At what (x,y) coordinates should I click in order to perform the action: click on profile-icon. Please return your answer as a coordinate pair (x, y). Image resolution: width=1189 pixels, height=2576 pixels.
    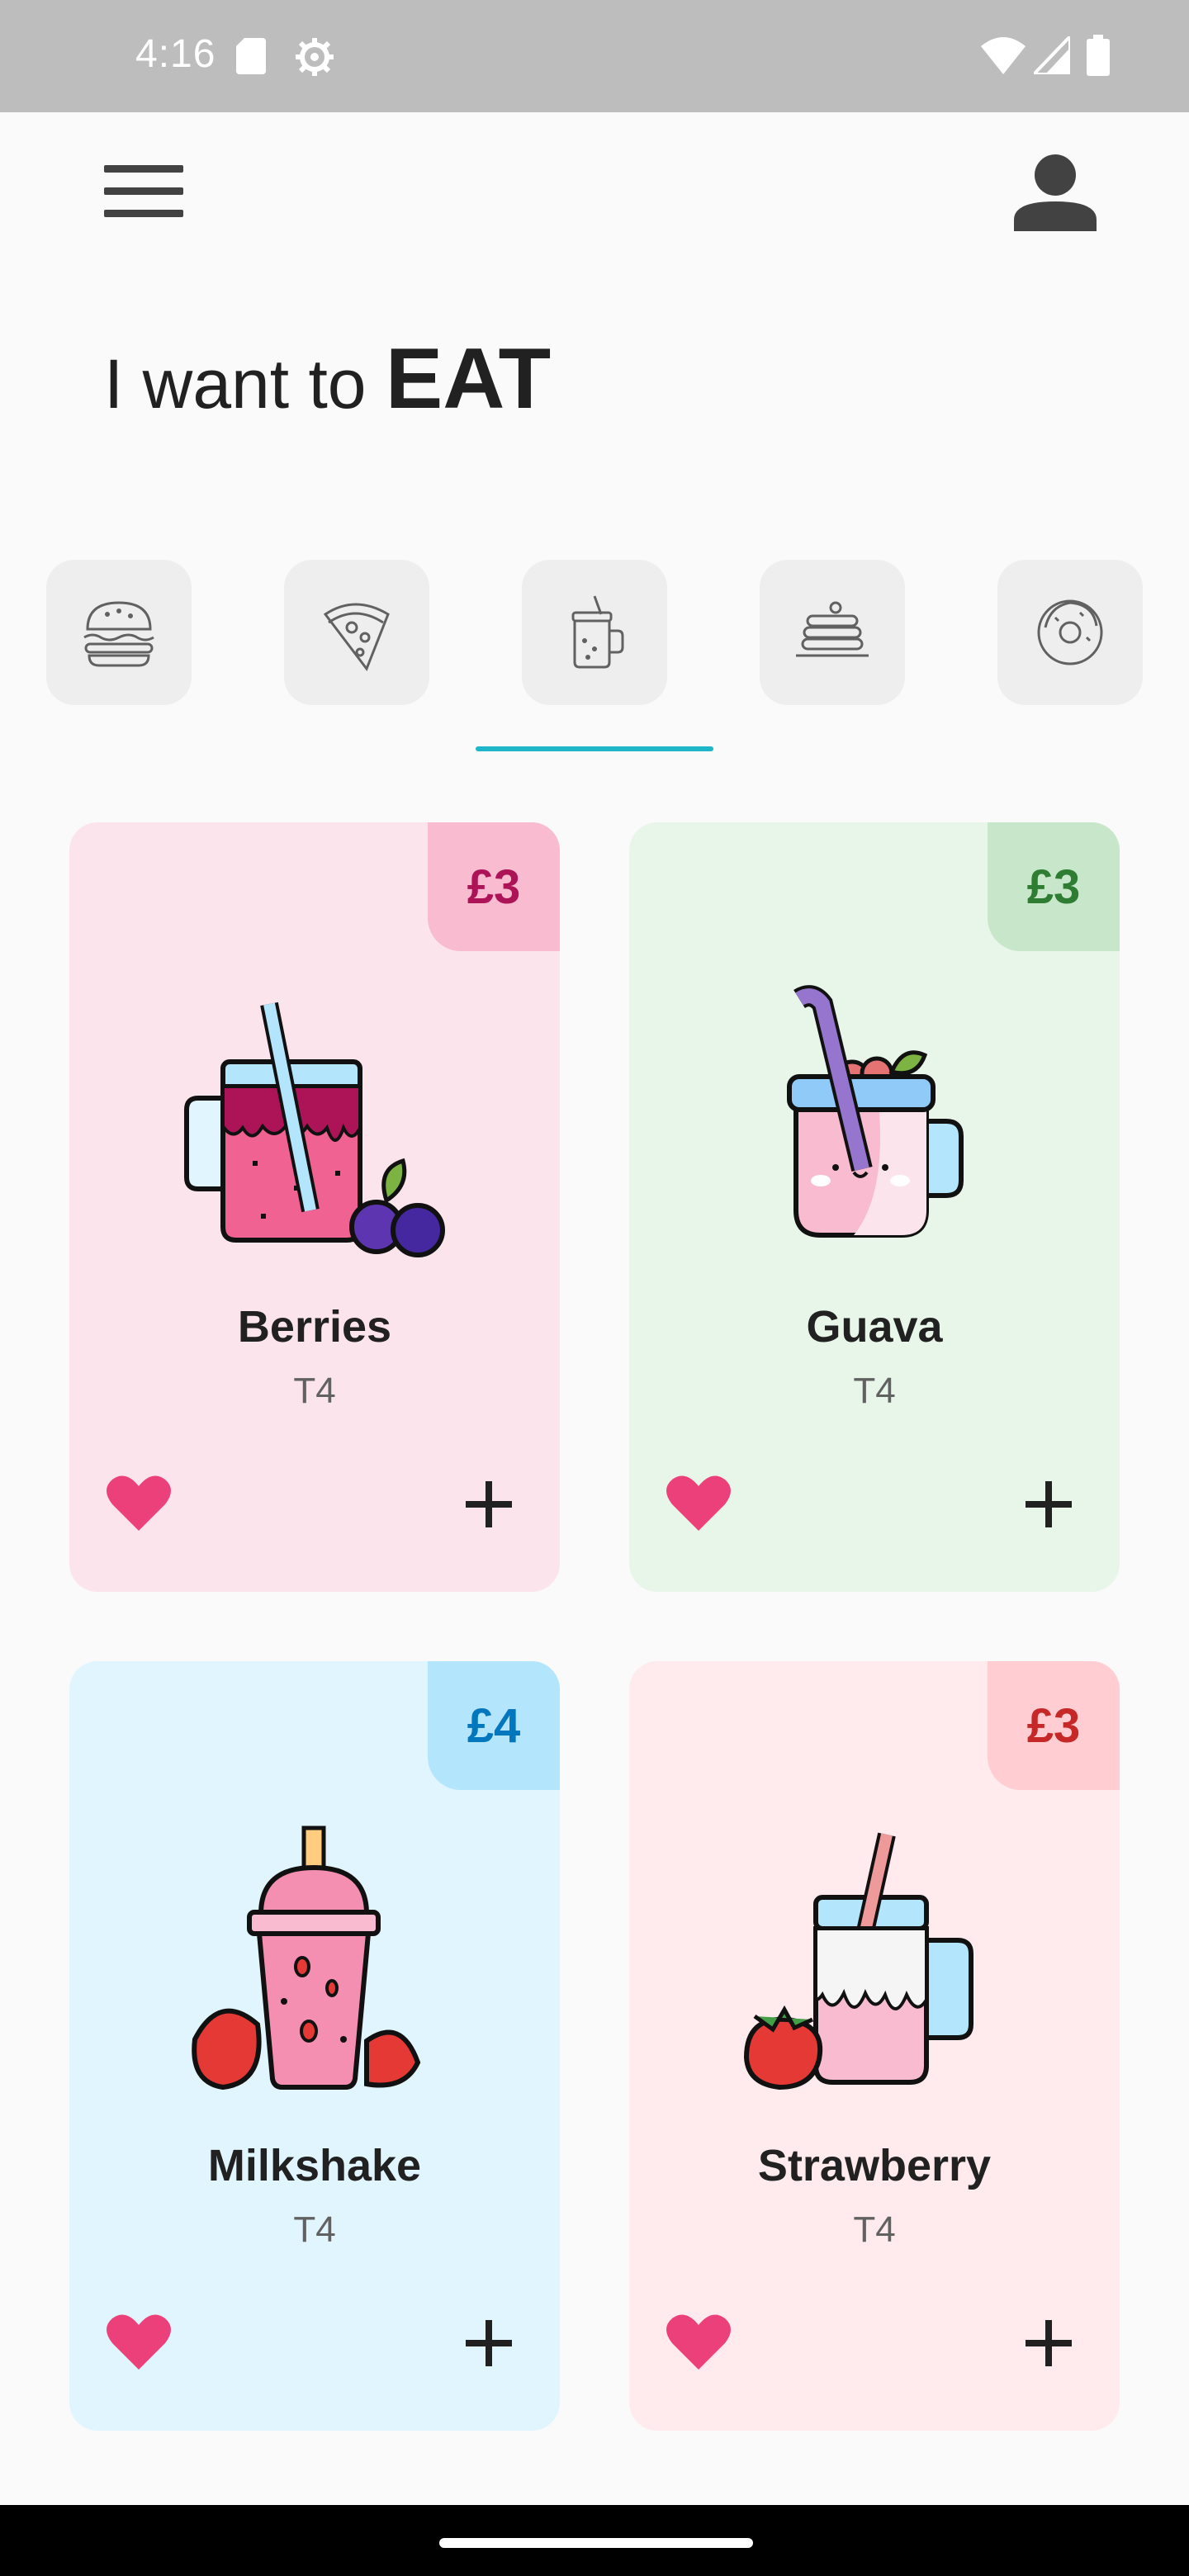
    Looking at the image, I should click on (1055, 192).